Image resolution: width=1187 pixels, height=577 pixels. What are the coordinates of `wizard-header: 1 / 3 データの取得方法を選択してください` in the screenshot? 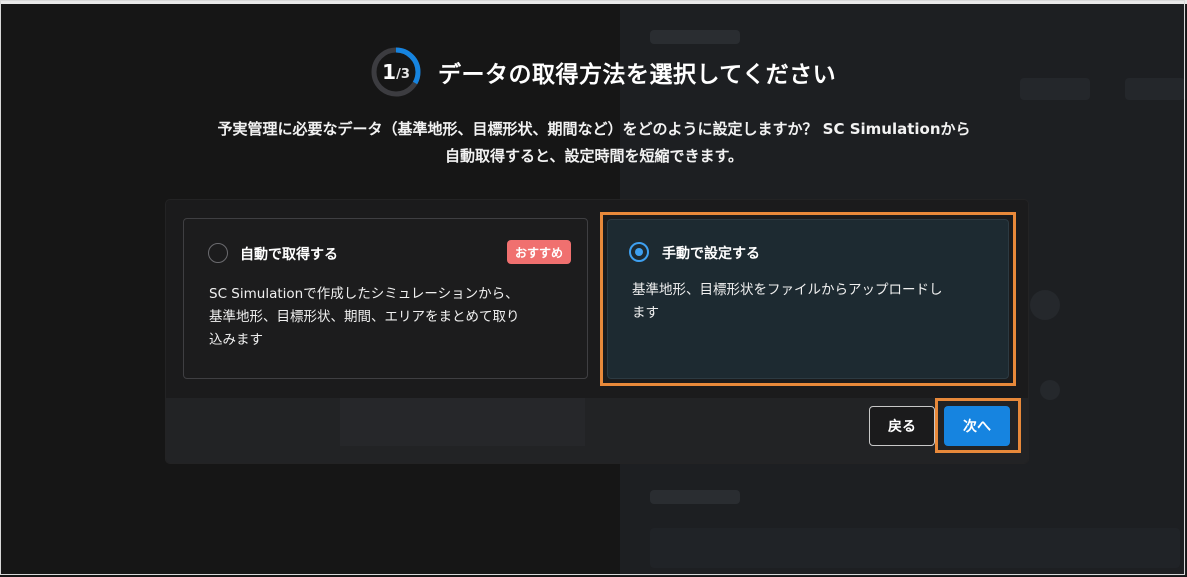 It's located at (603, 72).